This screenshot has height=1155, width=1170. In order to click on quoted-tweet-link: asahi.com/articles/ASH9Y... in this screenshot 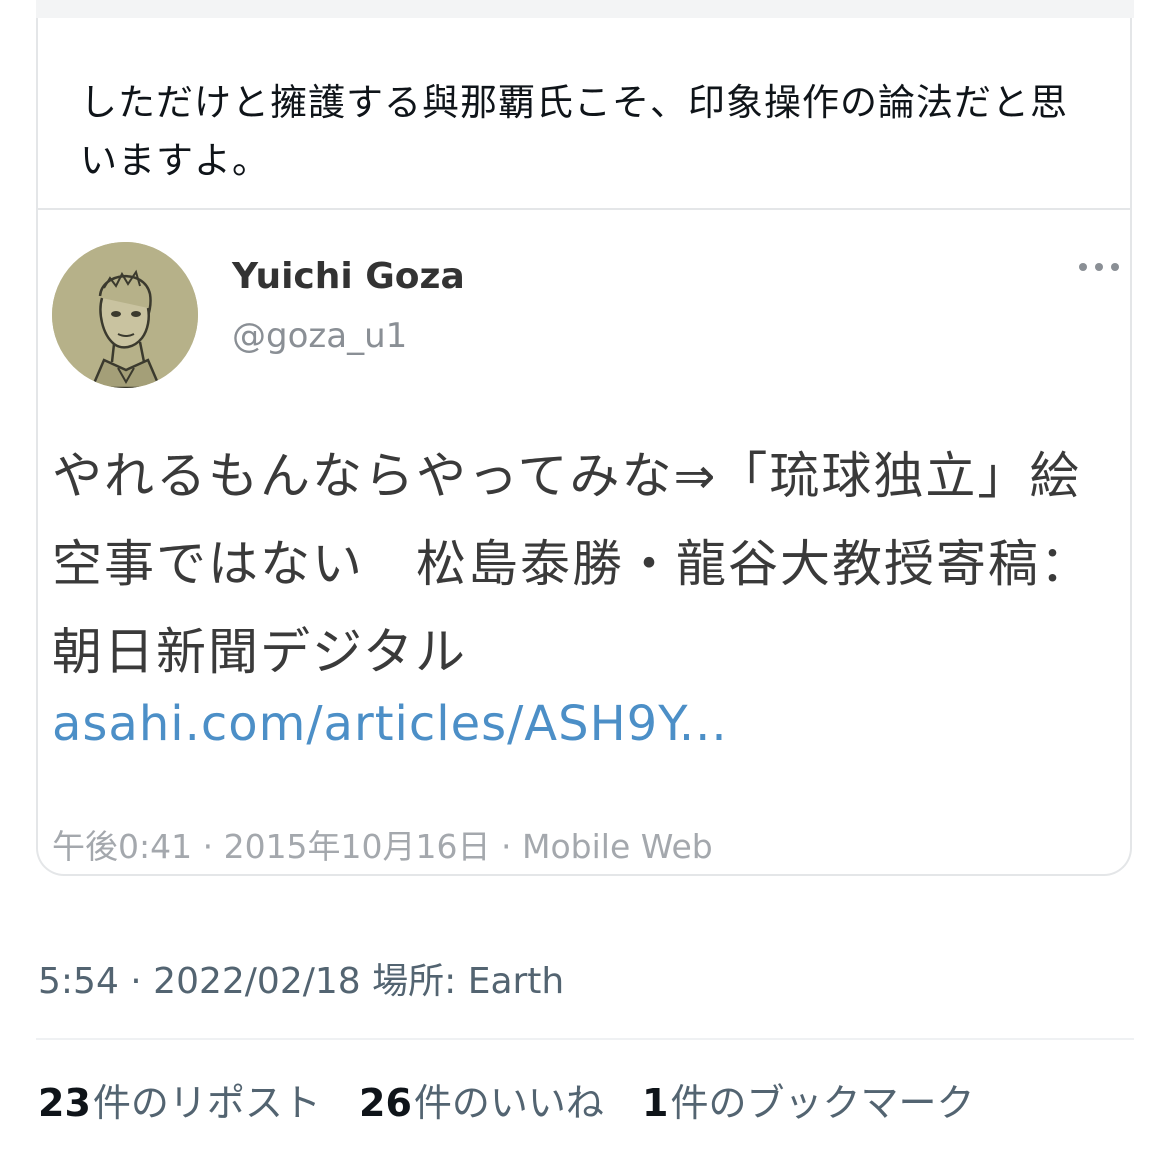, I will do `click(390, 724)`.